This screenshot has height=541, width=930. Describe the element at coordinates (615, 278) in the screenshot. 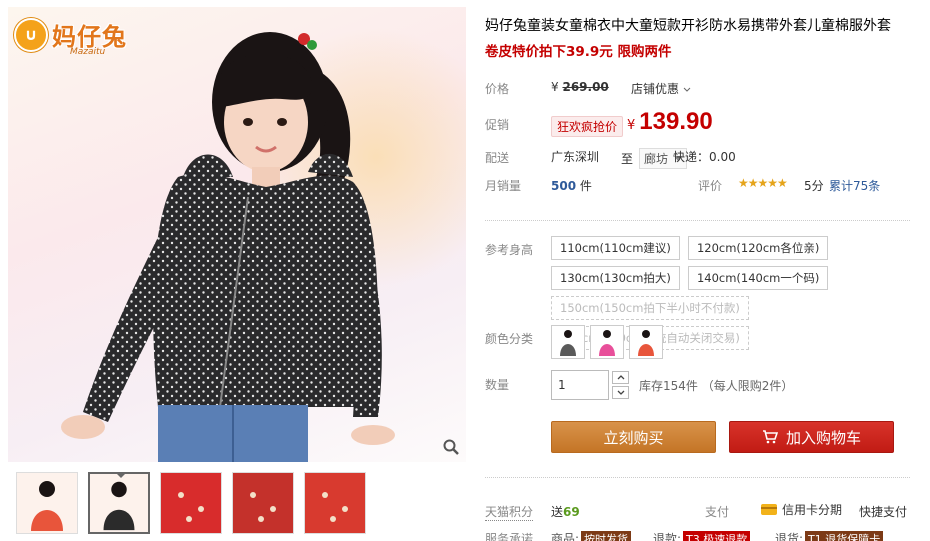

I see `size-option: 130cm(130cm拍大)` at that location.